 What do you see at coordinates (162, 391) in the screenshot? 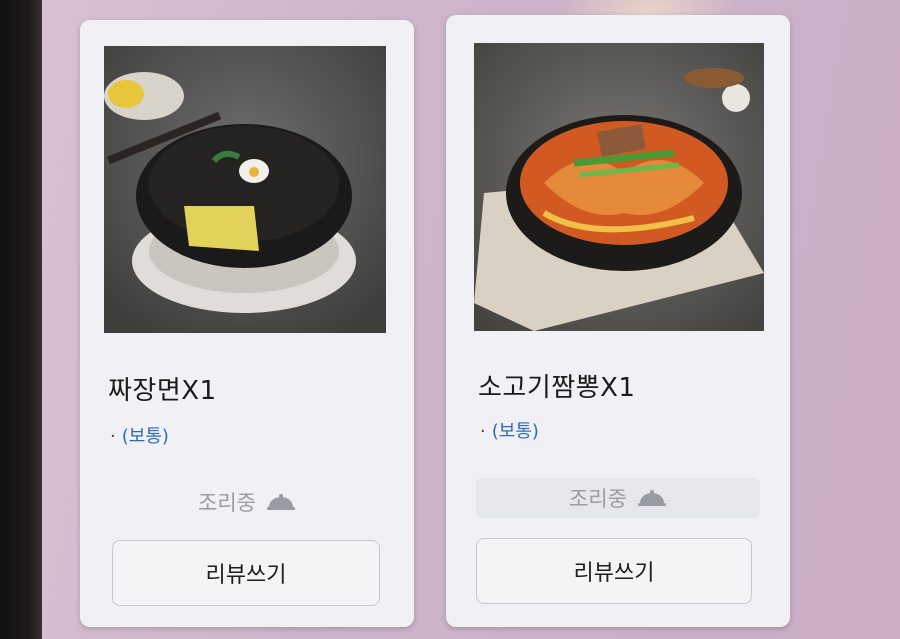
I see `menu-item-name: 짜장면X1` at bounding box center [162, 391].